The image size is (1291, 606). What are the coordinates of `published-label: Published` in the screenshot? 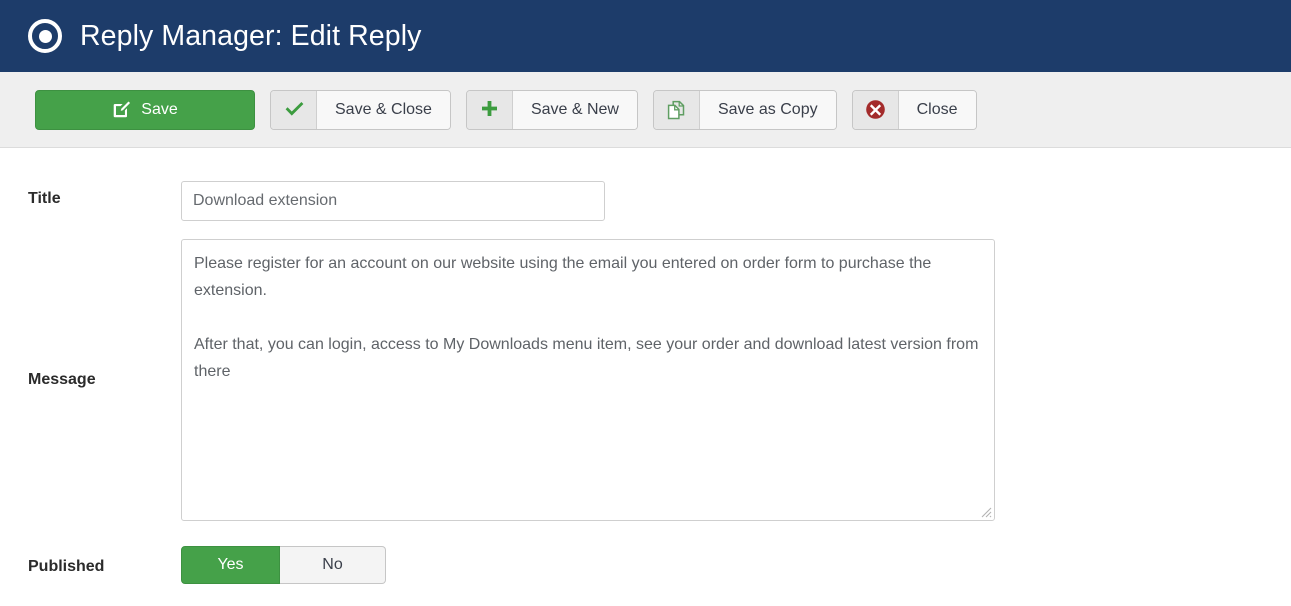 It's located at (66, 566).